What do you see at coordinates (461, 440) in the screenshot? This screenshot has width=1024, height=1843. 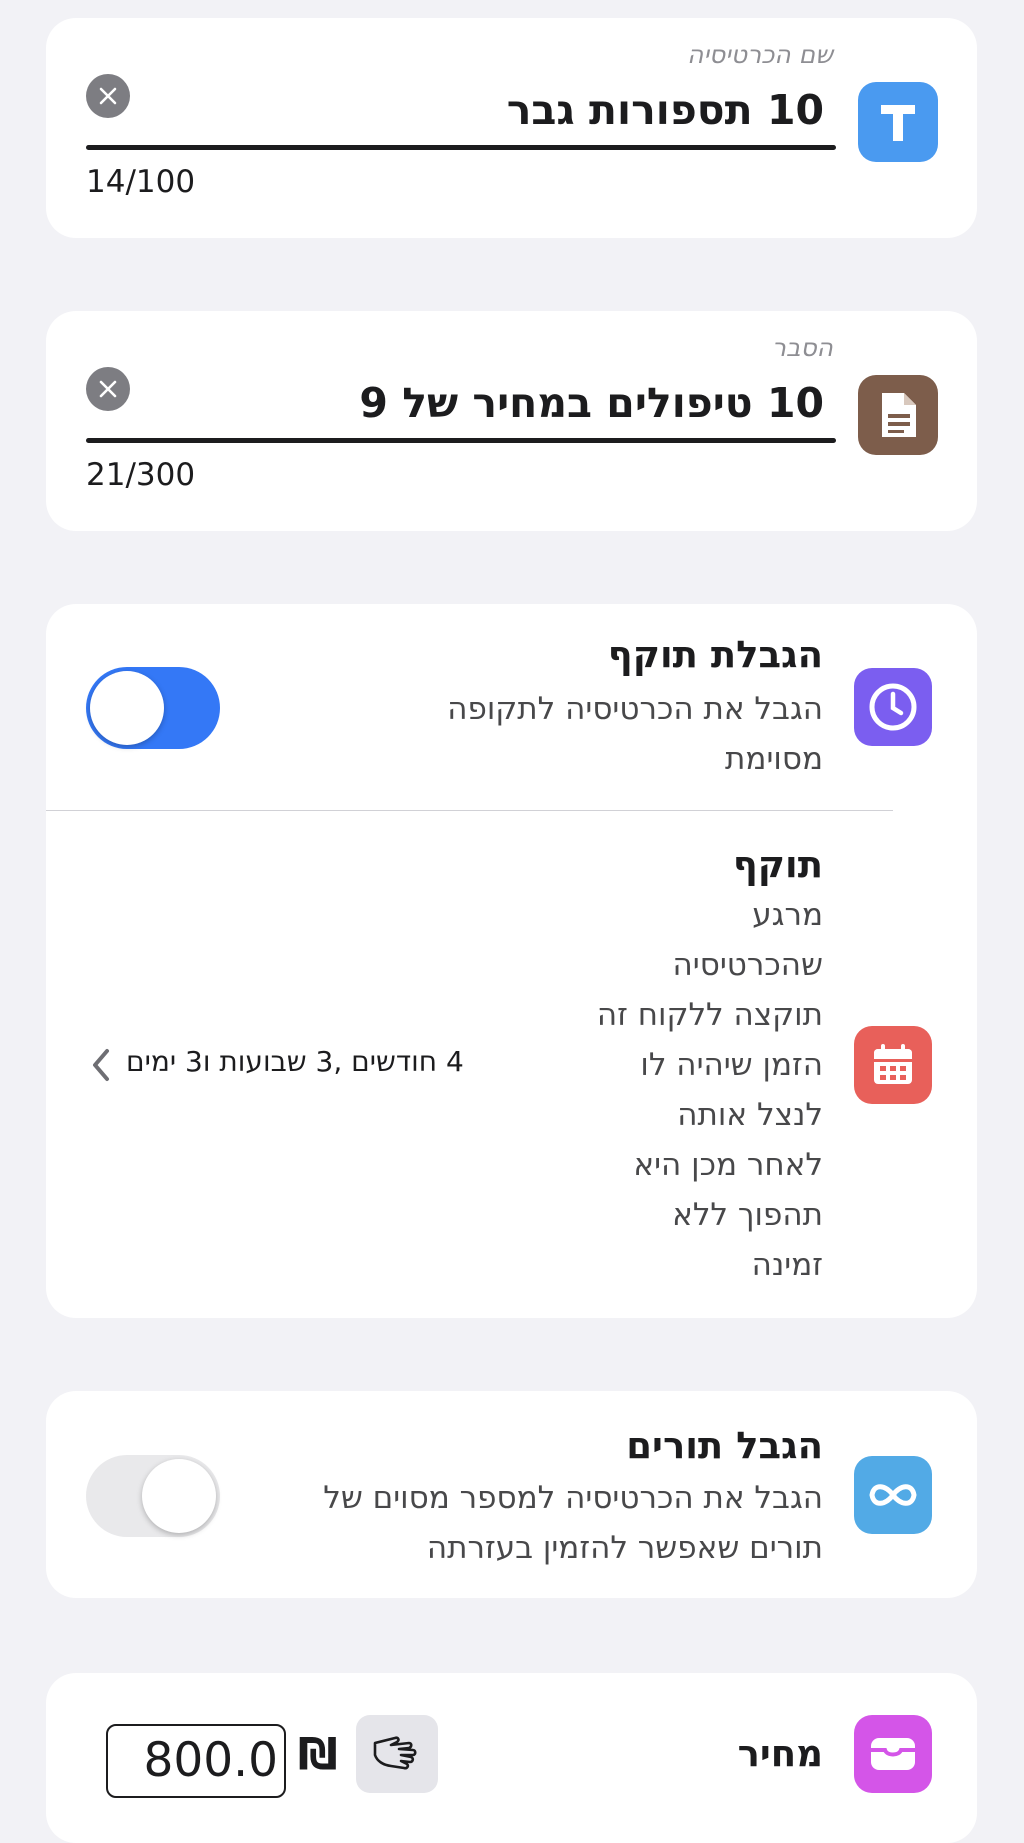 I see `description-underline` at bounding box center [461, 440].